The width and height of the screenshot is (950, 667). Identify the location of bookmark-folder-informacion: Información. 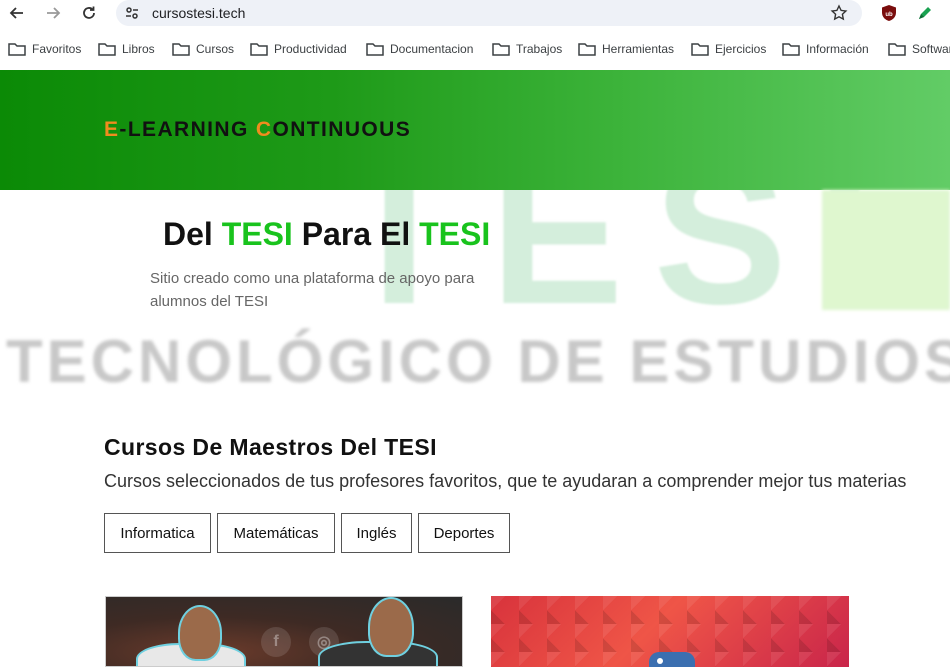
(825, 49).